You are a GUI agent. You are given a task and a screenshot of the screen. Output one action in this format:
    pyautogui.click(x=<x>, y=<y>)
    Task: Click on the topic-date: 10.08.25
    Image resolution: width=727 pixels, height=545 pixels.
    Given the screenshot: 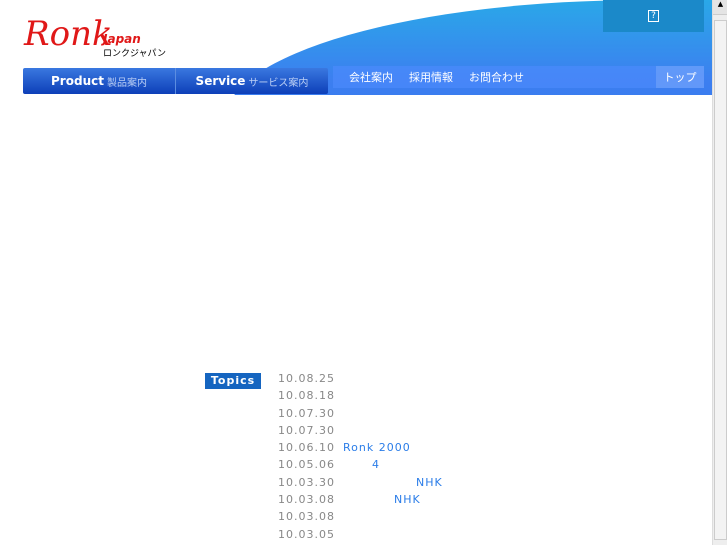 What is the action you would take?
    pyautogui.click(x=306, y=378)
    